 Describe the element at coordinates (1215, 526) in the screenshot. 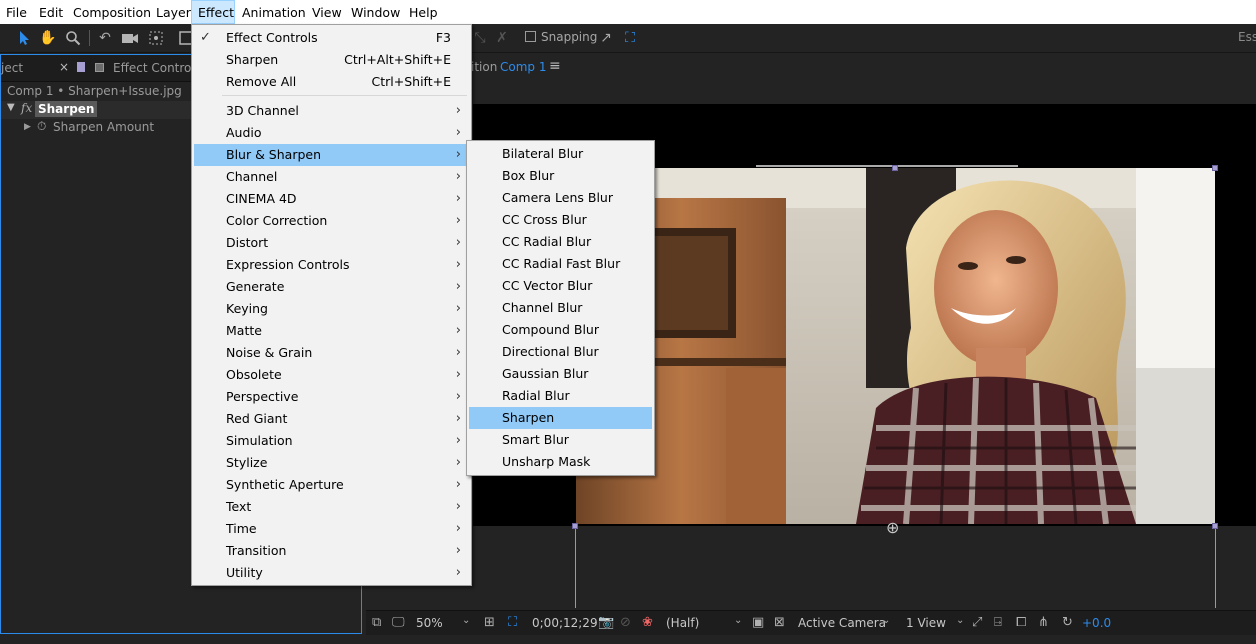

I see `handle-bottom-right` at that location.